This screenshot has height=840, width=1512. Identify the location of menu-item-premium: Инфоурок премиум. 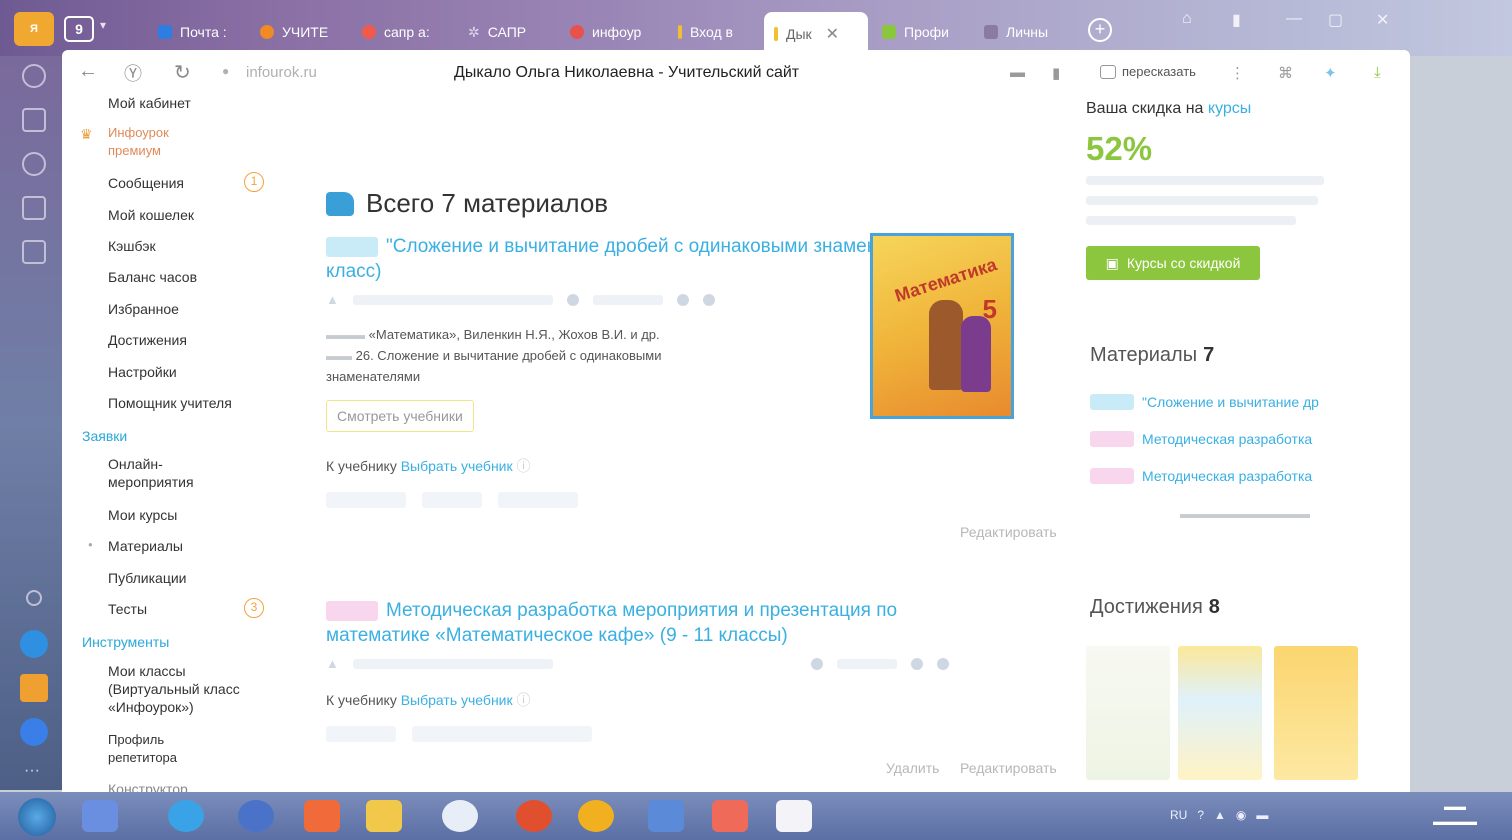
(148, 142).